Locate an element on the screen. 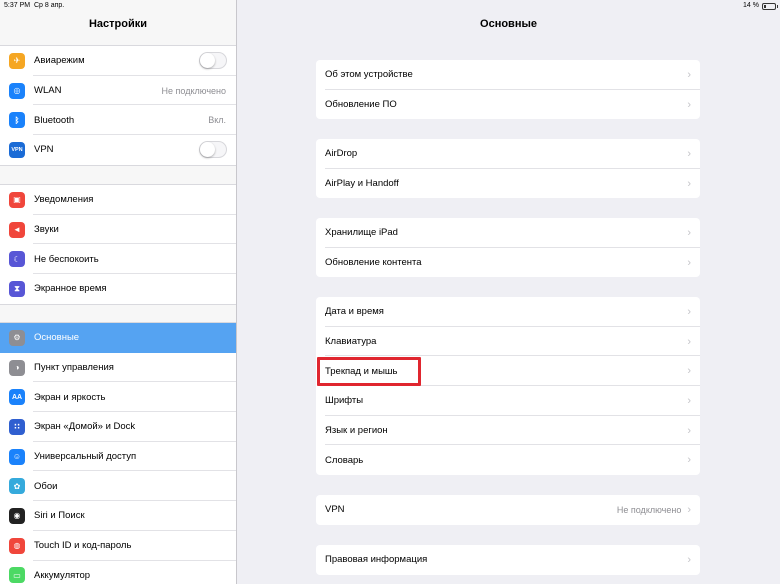  sidebar-item-label: Звуки is located at coordinates (46, 230).